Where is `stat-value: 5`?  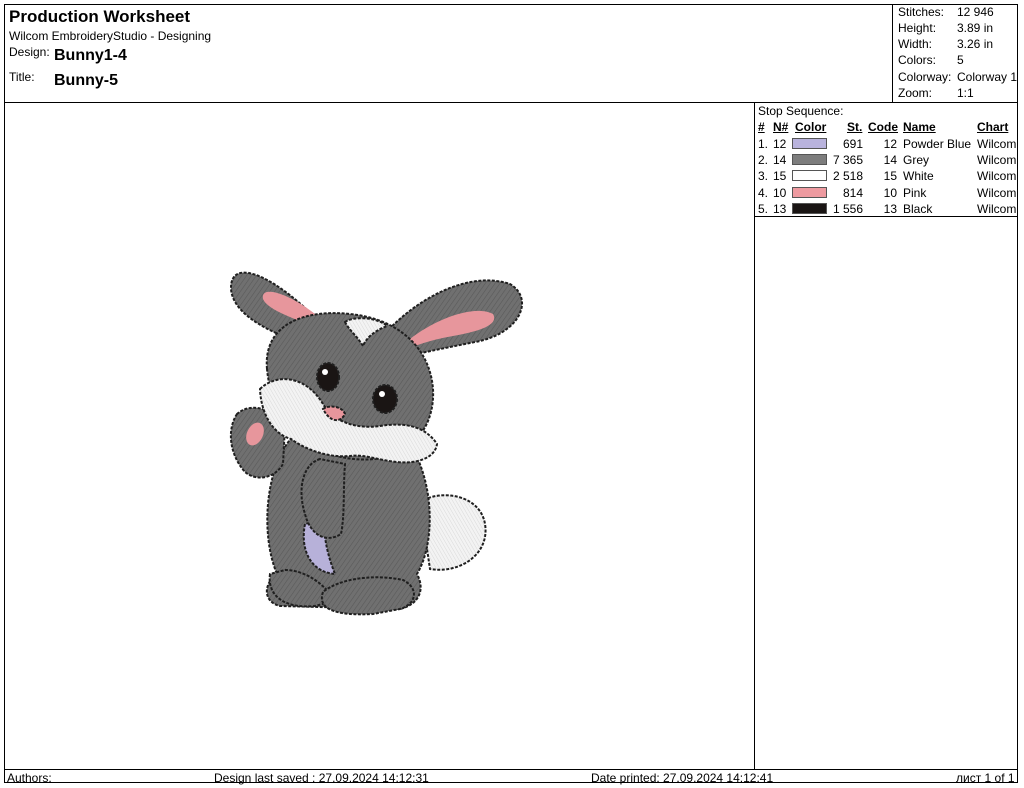 stat-value: 5 is located at coordinates (960, 60).